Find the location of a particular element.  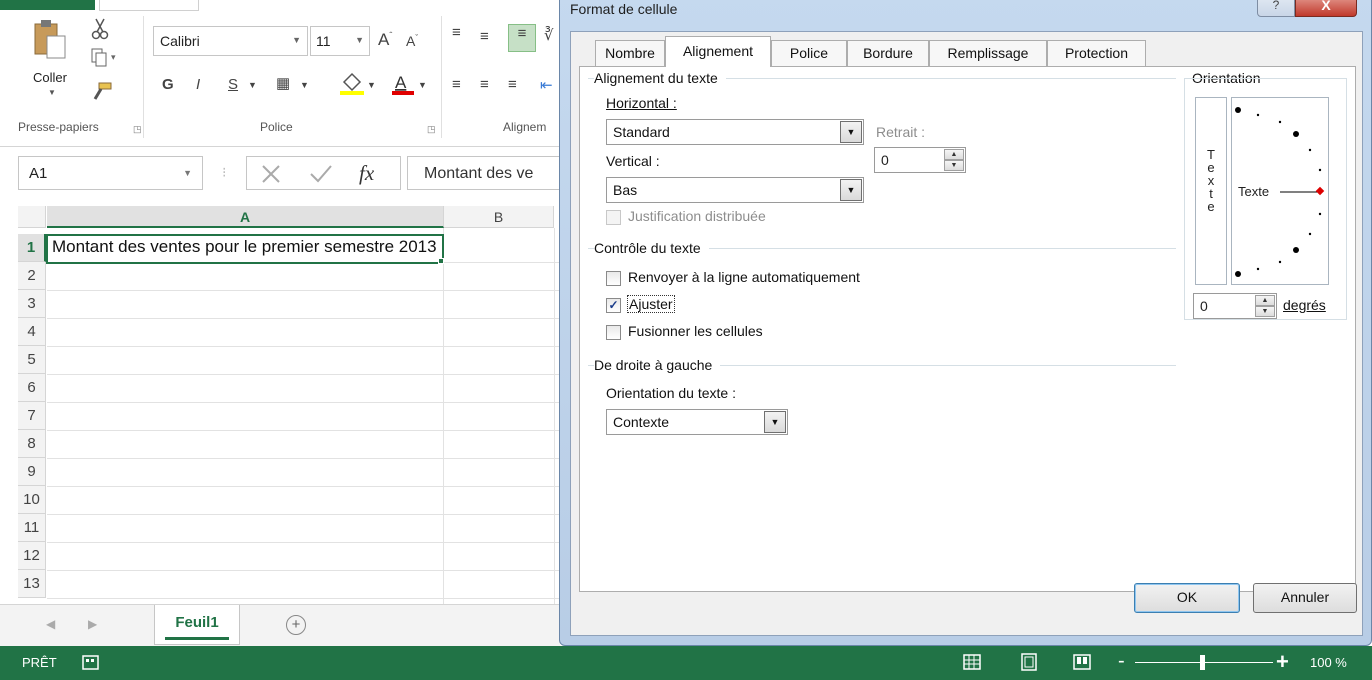

wrap-text-label: Renvoyer à la ligne automatiquement is located at coordinates (744, 277).